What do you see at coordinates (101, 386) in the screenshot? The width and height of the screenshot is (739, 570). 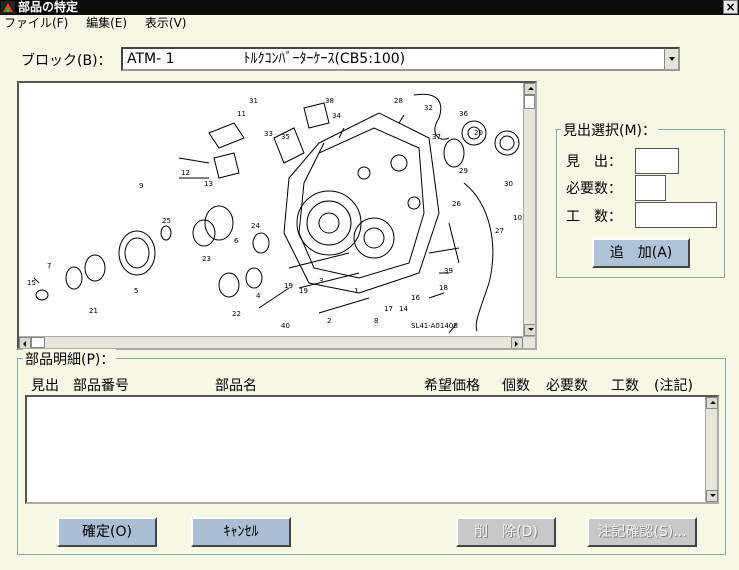 I see `column-part-number: 部品番号` at bounding box center [101, 386].